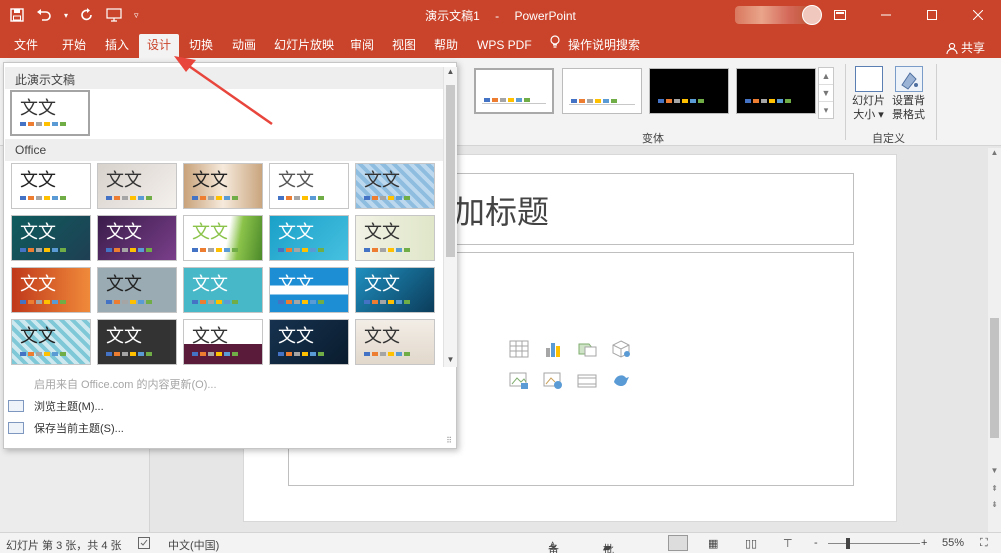 This screenshot has height=553, width=1001. Describe the element at coordinates (908, 79) in the screenshot. I see `format-background-icon` at that location.